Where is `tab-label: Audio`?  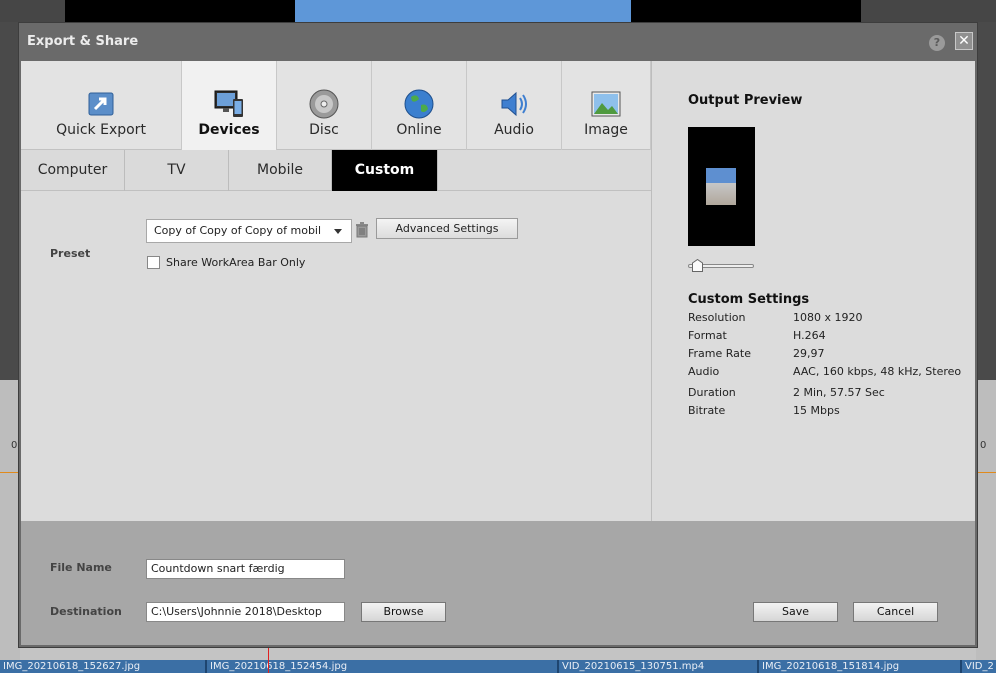
tab-label: Audio is located at coordinates (514, 130).